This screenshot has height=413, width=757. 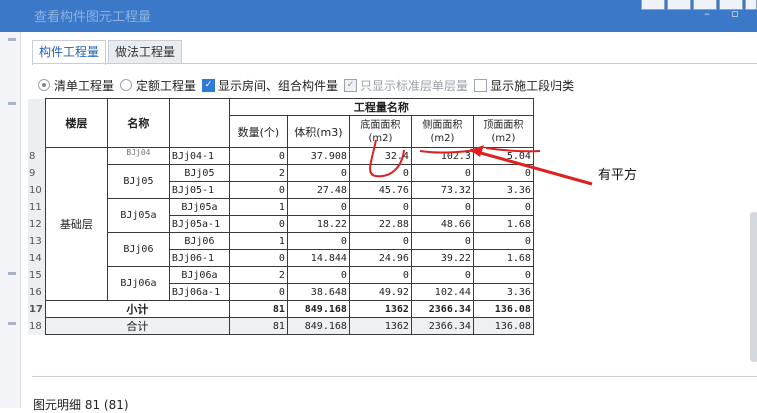 I want to click on subname-cell: BJj06a-1, so click(x=199, y=292).